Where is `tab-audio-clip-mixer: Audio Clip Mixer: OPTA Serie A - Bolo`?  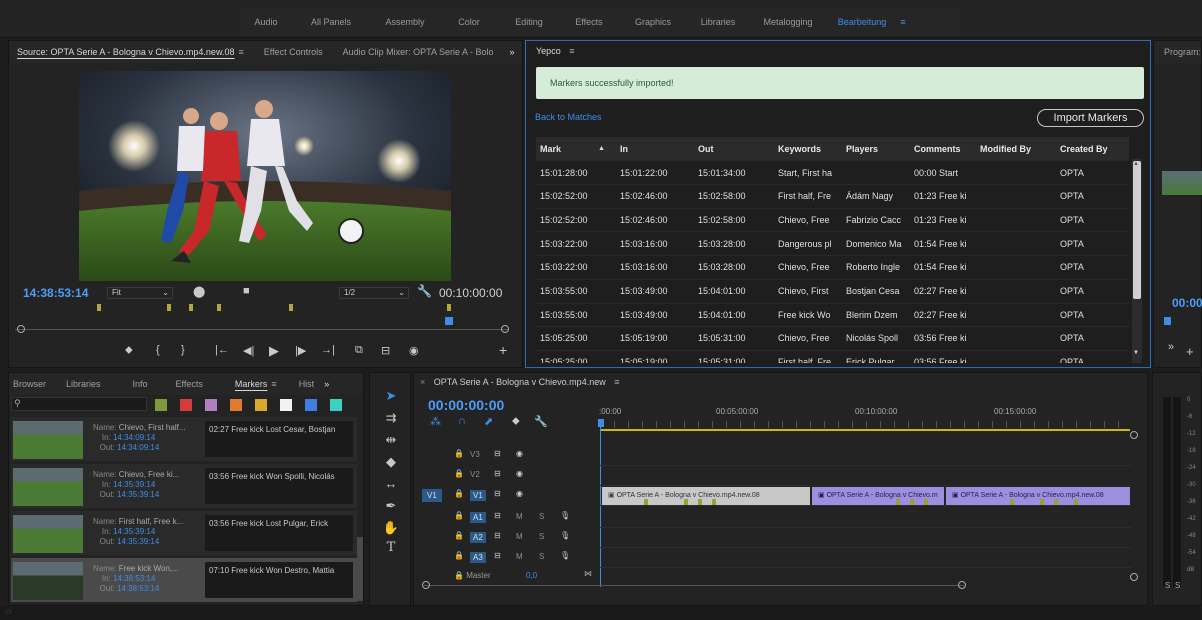 tab-audio-clip-mixer: Audio Clip Mixer: OPTA Serie A - Bolo is located at coordinates (418, 52).